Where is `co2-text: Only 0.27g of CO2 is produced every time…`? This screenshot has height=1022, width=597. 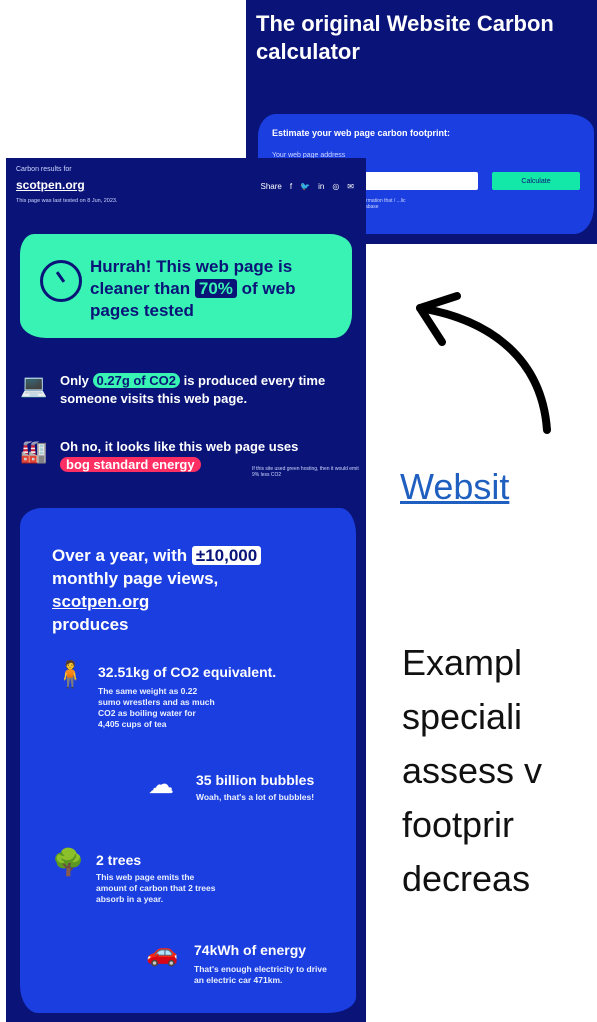 co2-text: Only 0.27g of CO2 is produced every time… is located at coordinates (210, 390).